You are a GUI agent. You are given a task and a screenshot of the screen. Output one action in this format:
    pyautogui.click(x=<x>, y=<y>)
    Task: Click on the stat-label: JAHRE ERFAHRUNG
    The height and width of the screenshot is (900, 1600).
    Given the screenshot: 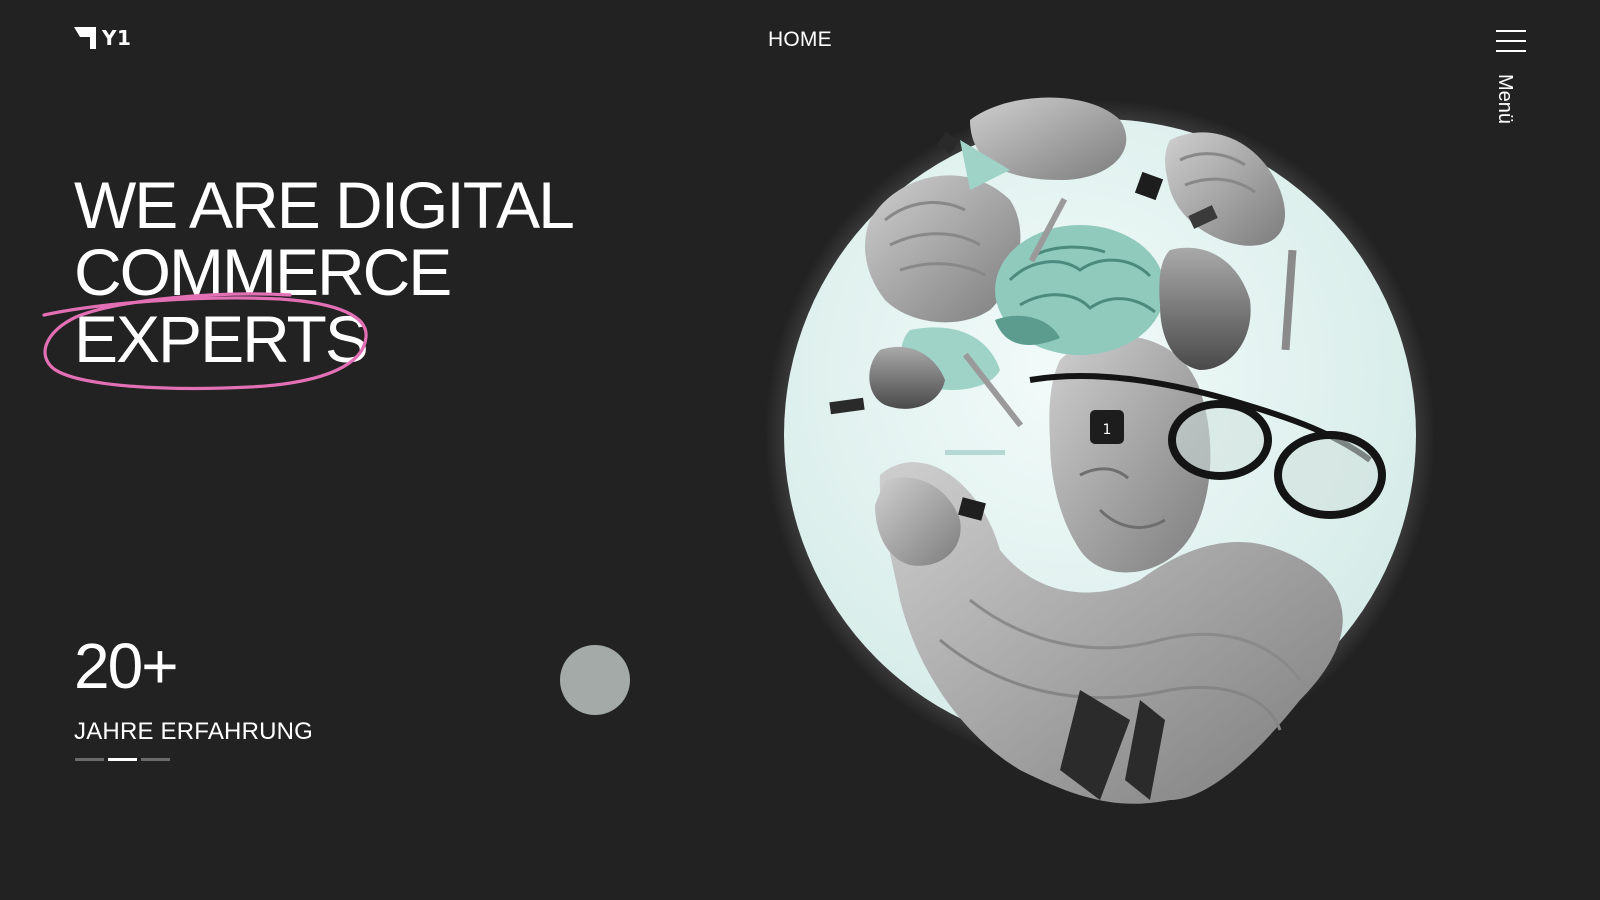 What is the action you would take?
    pyautogui.click(x=194, y=731)
    